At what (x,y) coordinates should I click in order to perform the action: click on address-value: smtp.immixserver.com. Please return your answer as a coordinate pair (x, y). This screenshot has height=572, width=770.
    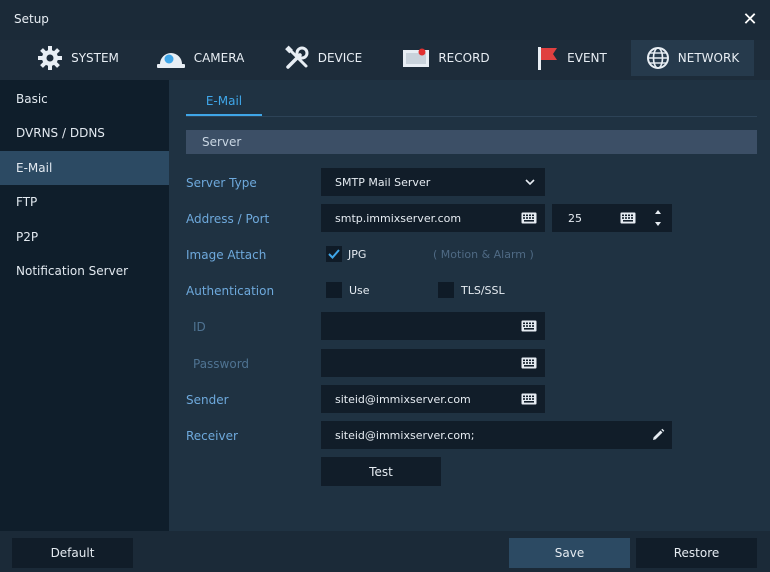
    Looking at the image, I should click on (398, 218).